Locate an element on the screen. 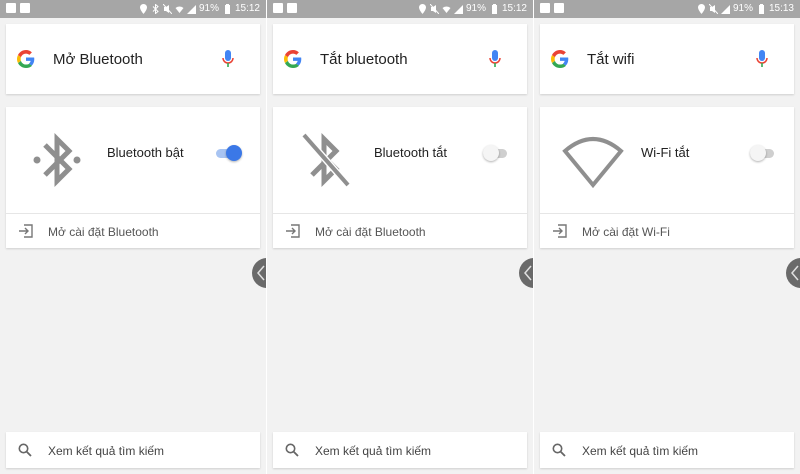 The height and width of the screenshot is (474, 800). open-settings-link: Mở cài đặt Wi-Fi is located at coordinates (667, 231).